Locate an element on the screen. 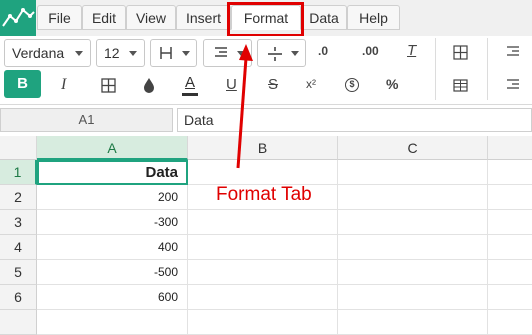  font-family-select: Verdana is located at coordinates (47, 53).